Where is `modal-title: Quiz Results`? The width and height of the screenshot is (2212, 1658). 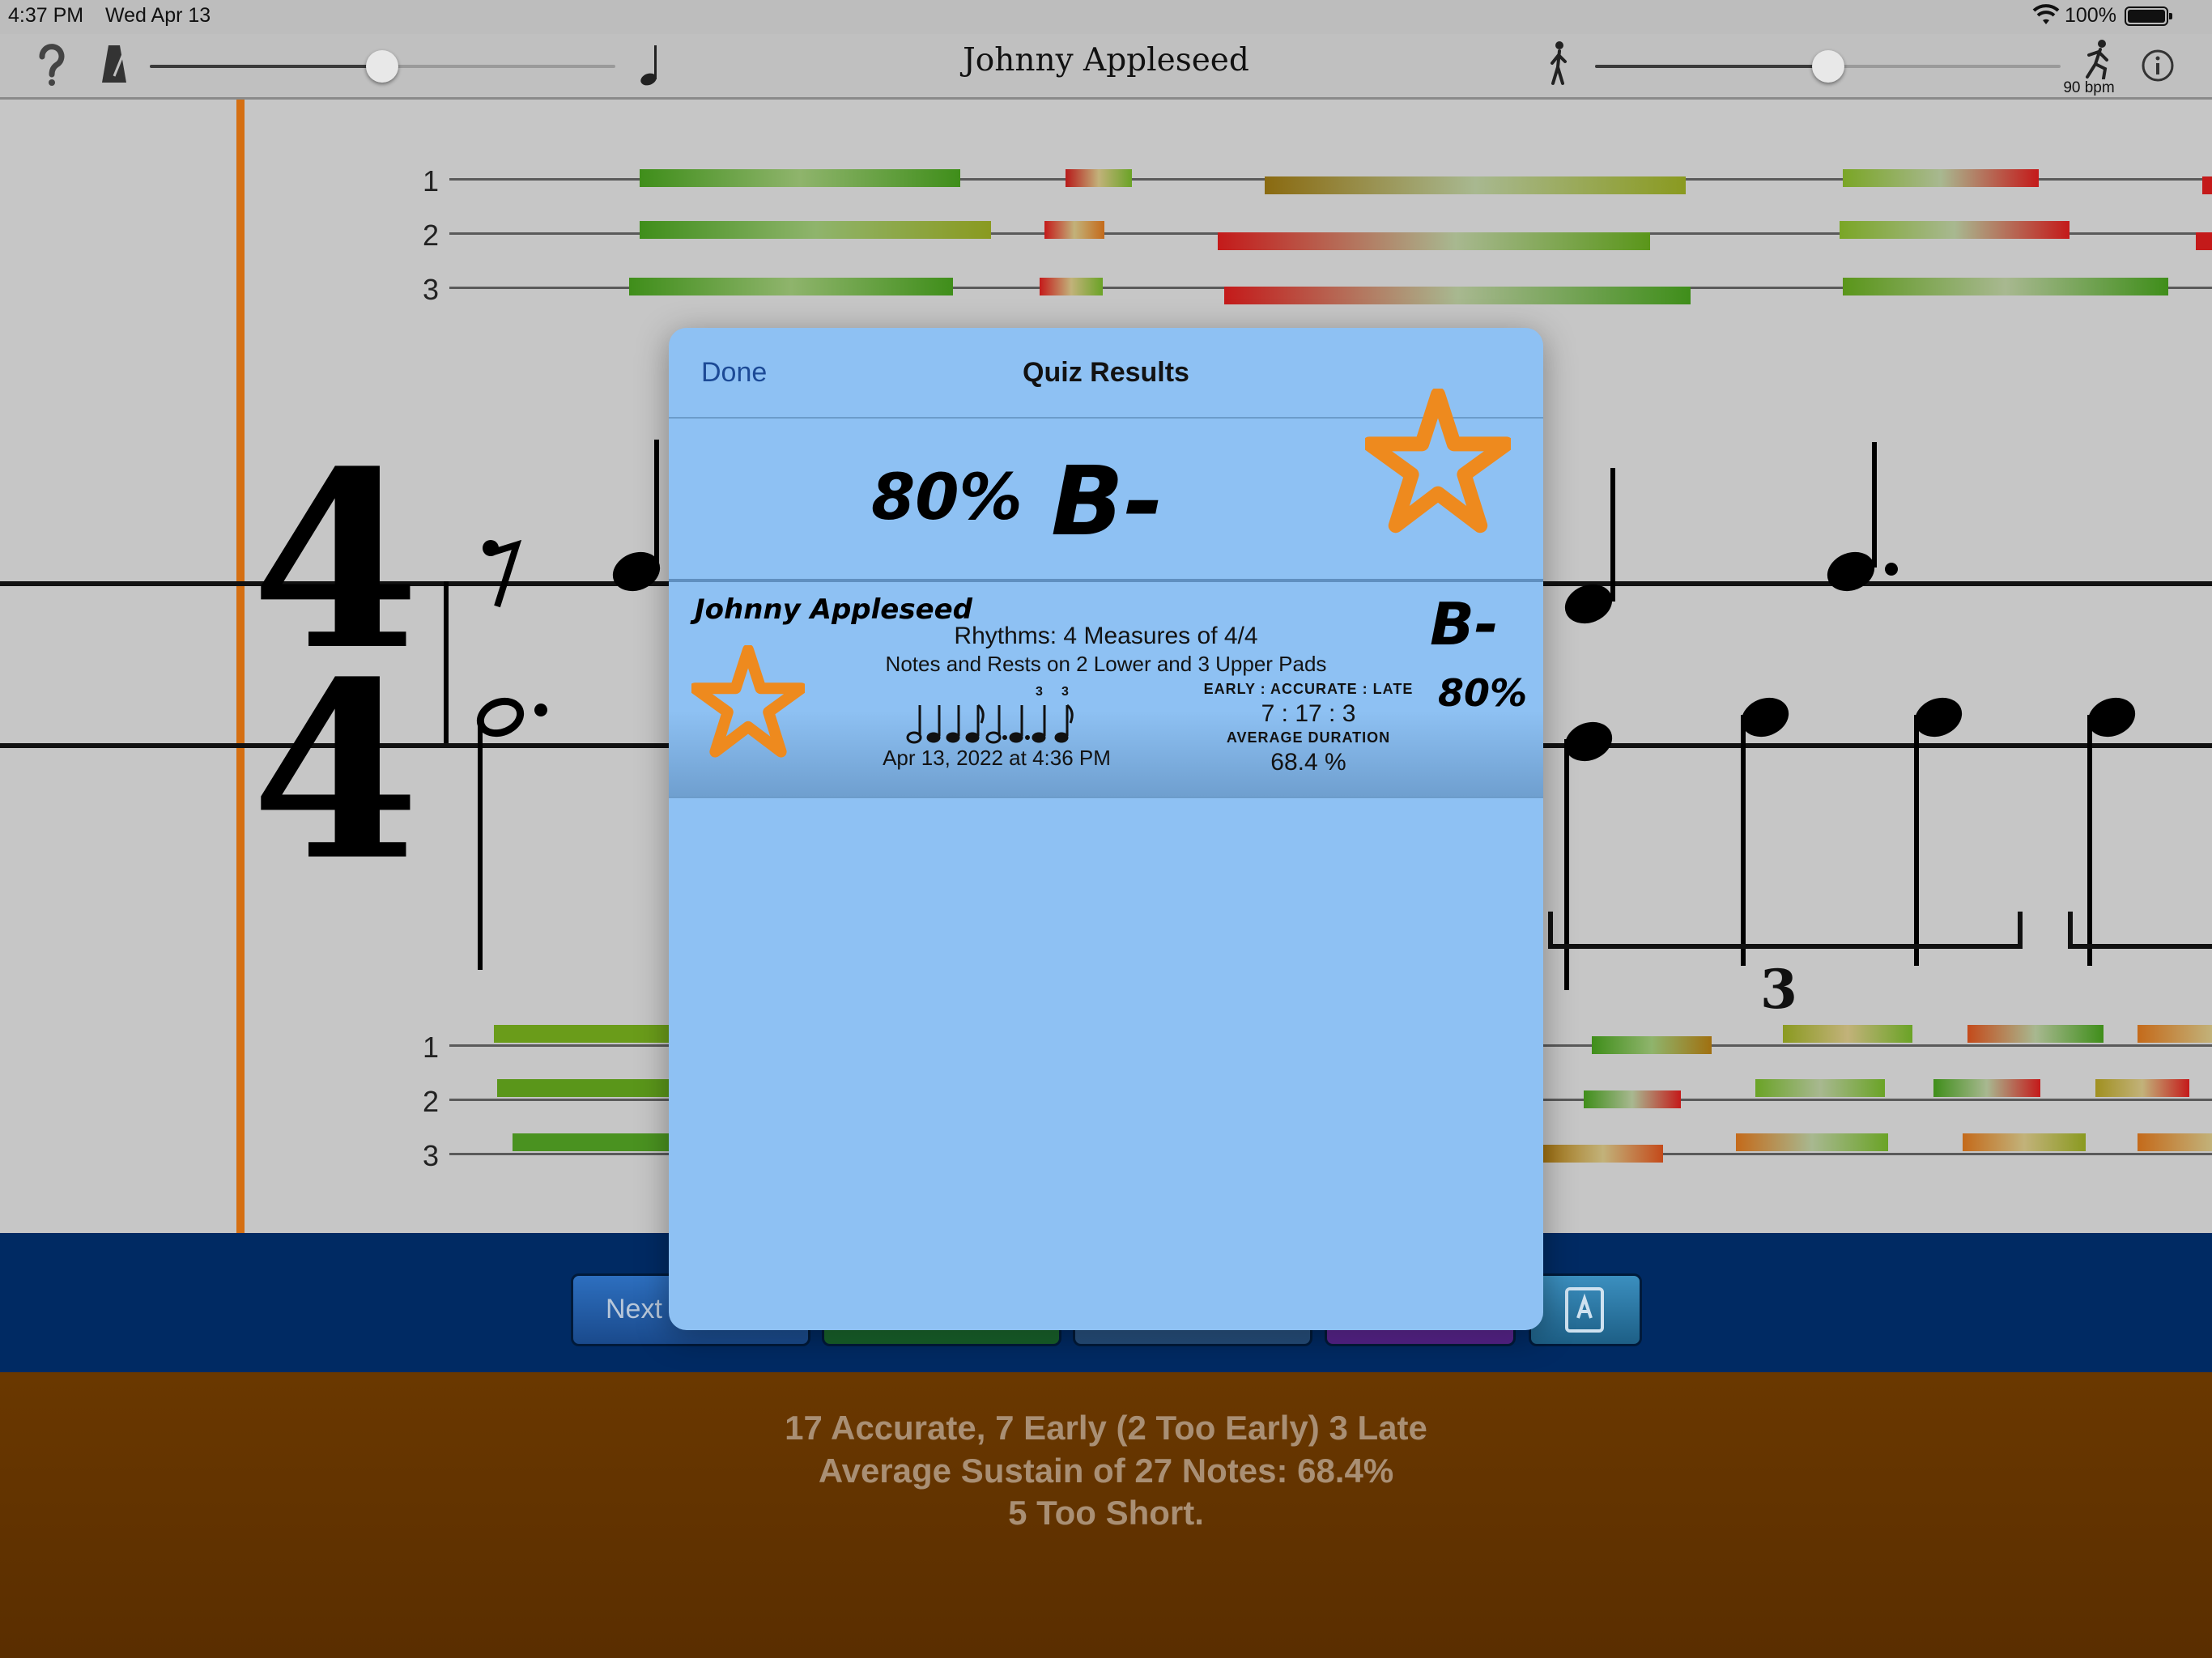
modal-title: Quiz Results is located at coordinates (1106, 372).